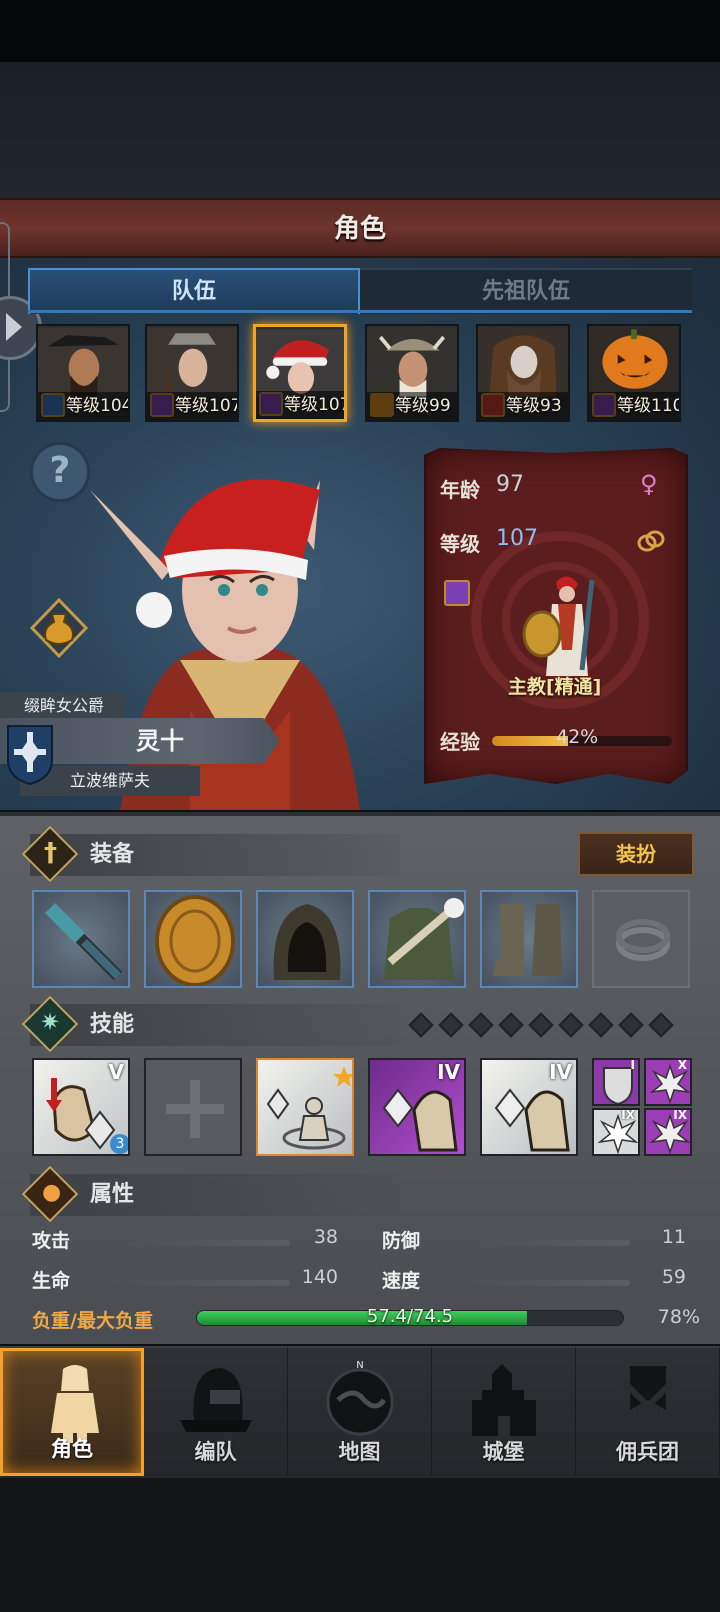 Image resolution: width=720 pixels, height=1612 pixels. What do you see at coordinates (116, 1072) in the screenshot?
I see `skill-1-tier: V` at bounding box center [116, 1072].